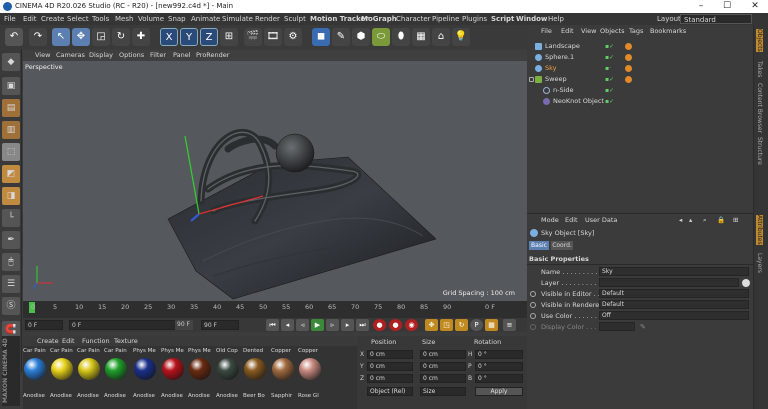 The height and width of the screenshot is (409, 768). What do you see at coordinates (759, 69) in the screenshot?
I see `dock-tab-takes: Takes` at bounding box center [759, 69].